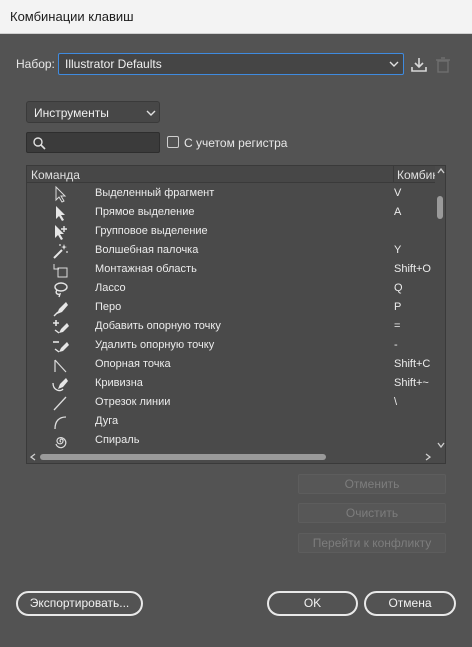 This screenshot has height=647, width=472. What do you see at coordinates (372, 543) in the screenshot?
I see `goto-conflict-button: Перейти к конфликту` at bounding box center [372, 543].